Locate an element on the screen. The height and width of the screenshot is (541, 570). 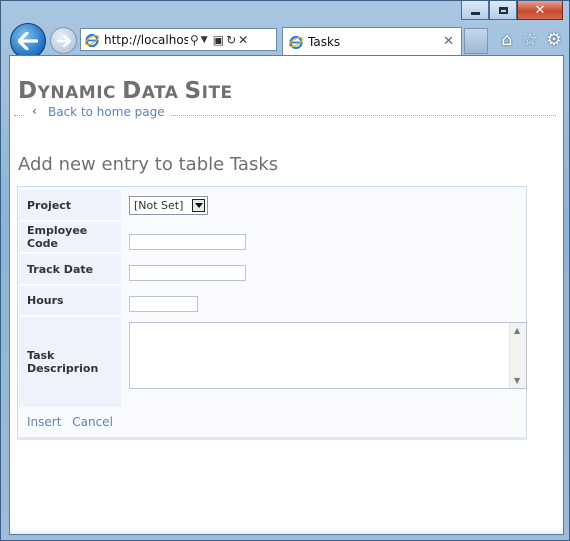
tab-title: Tasks is located at coordinates (324, 41).